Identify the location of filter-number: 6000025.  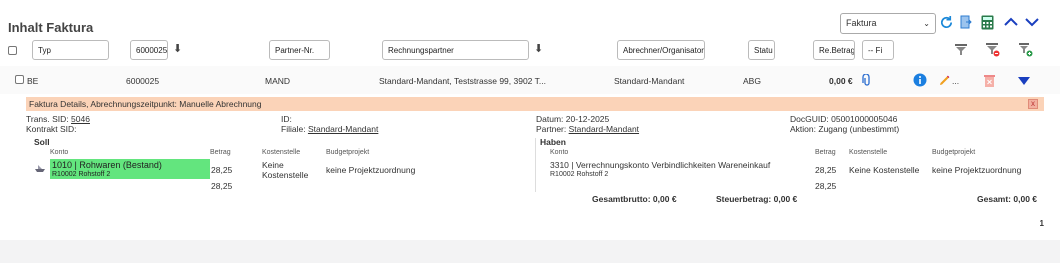
(149, 50).